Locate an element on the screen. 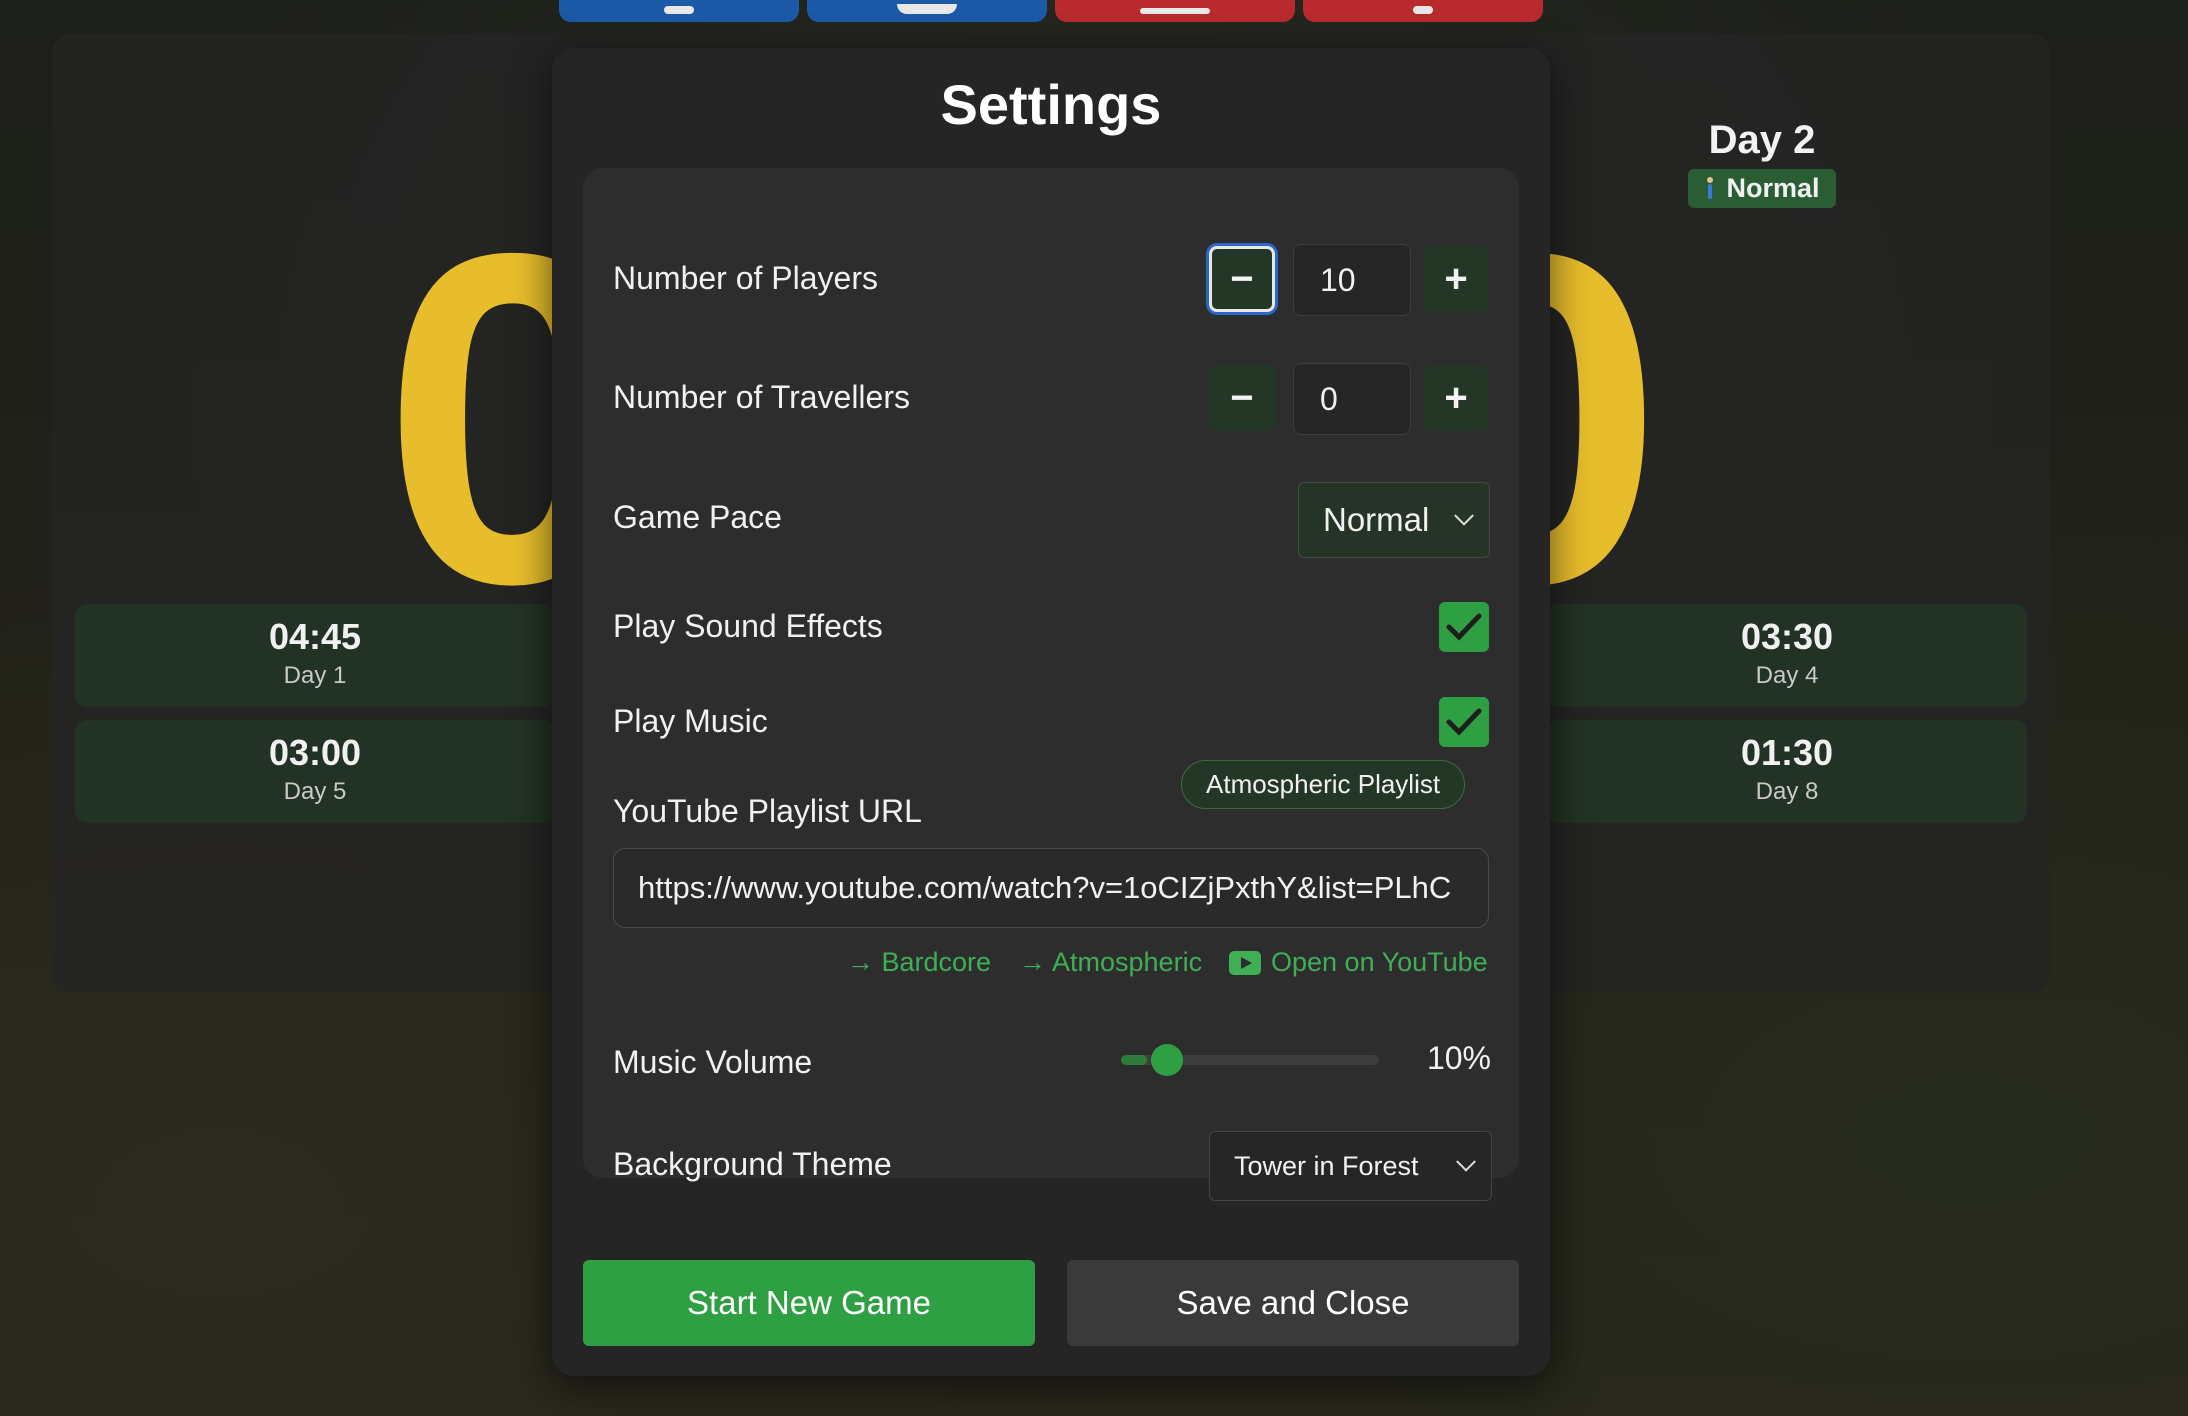  time-card-day: Day 1 is located at coordinates (315, 675).